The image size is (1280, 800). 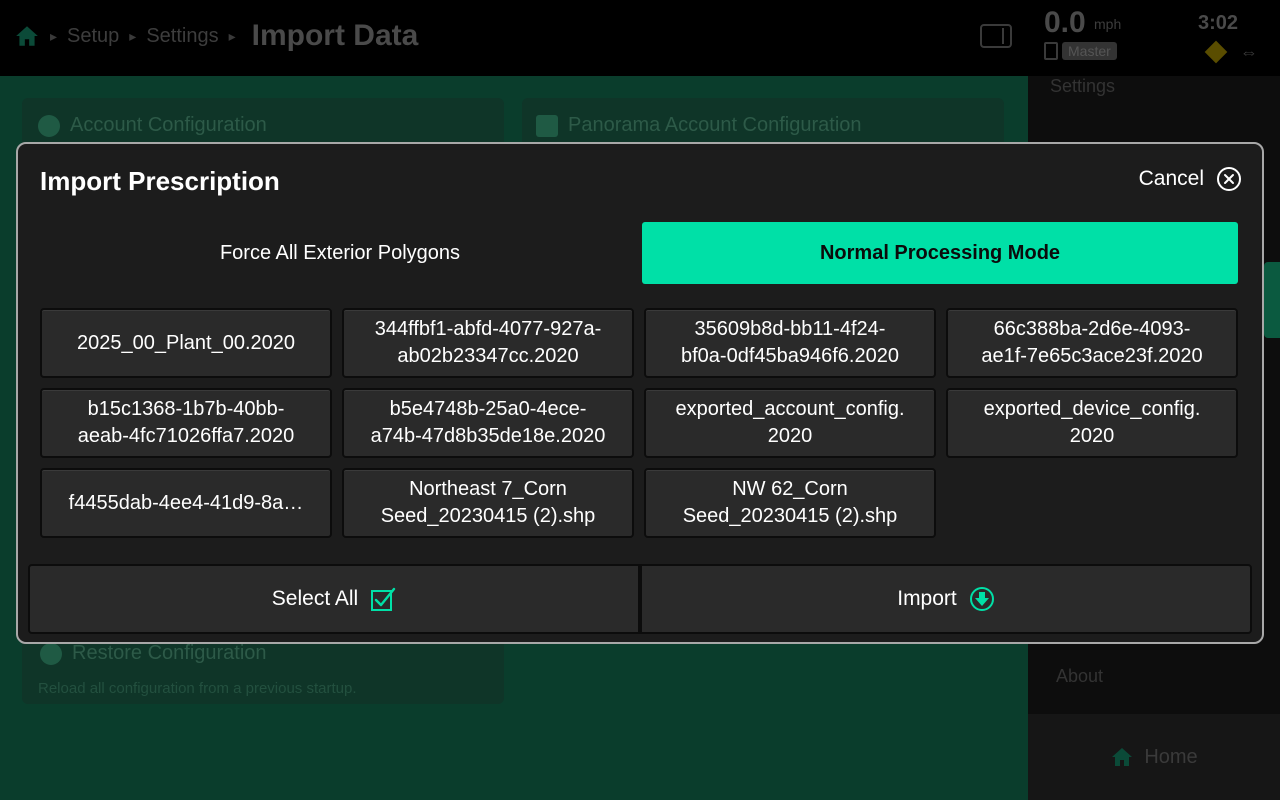 I want to click on breadcrumb-setup: Setup, so click(x=93, y=36).